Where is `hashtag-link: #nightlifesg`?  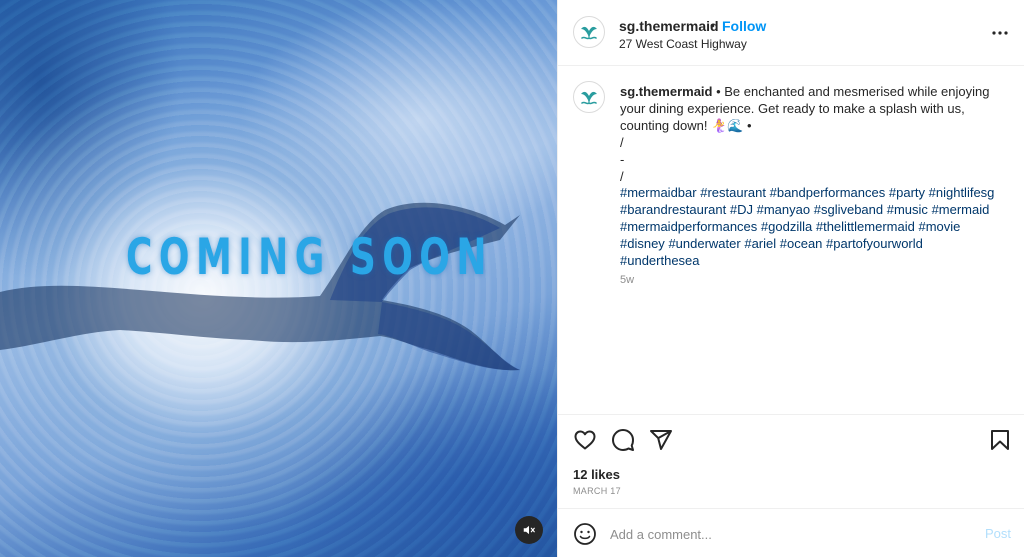
hashtag-link: #nightlifesg is located at coordinates (962, 192).